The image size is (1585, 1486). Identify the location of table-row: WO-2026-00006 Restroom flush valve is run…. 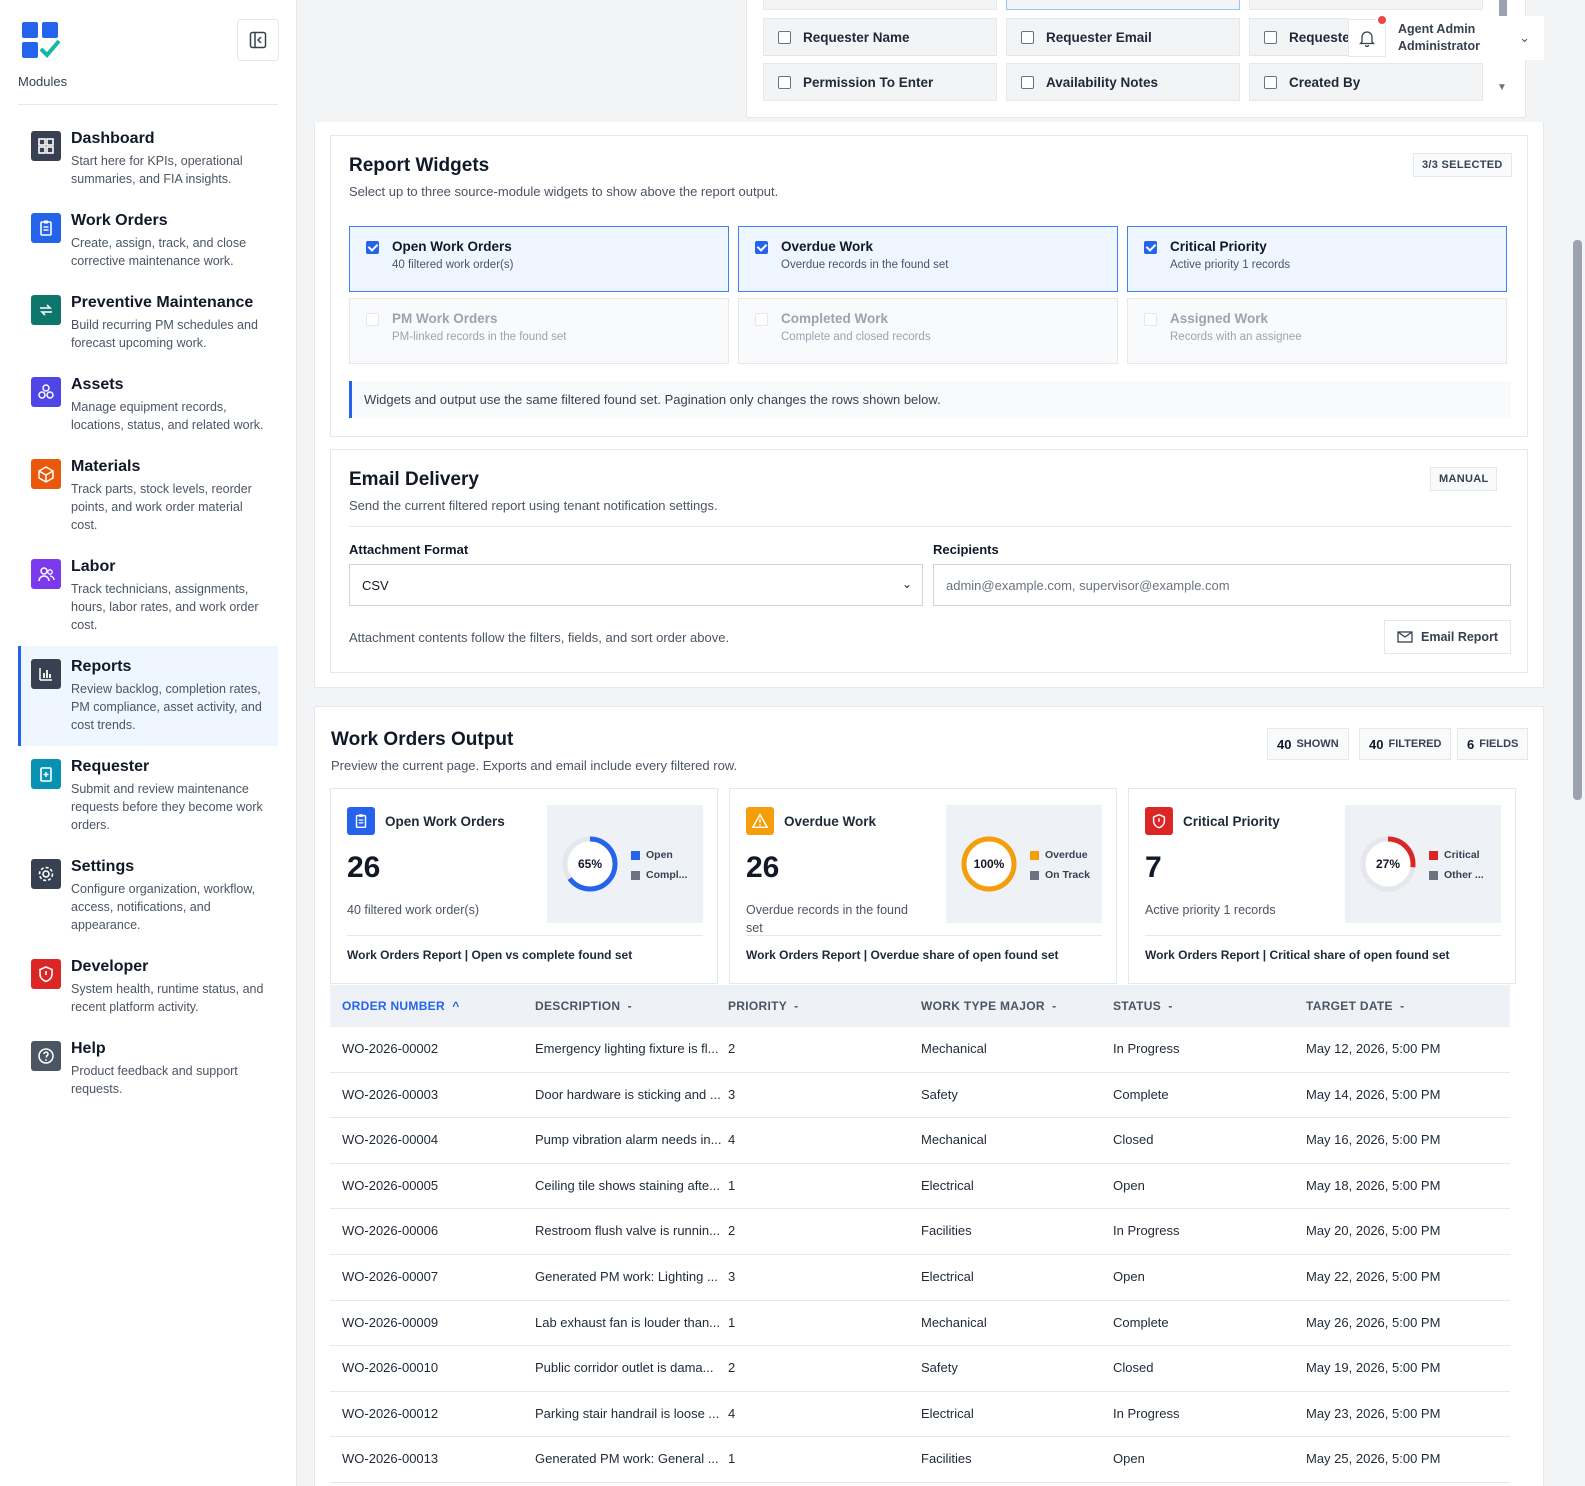
(920, 1232).